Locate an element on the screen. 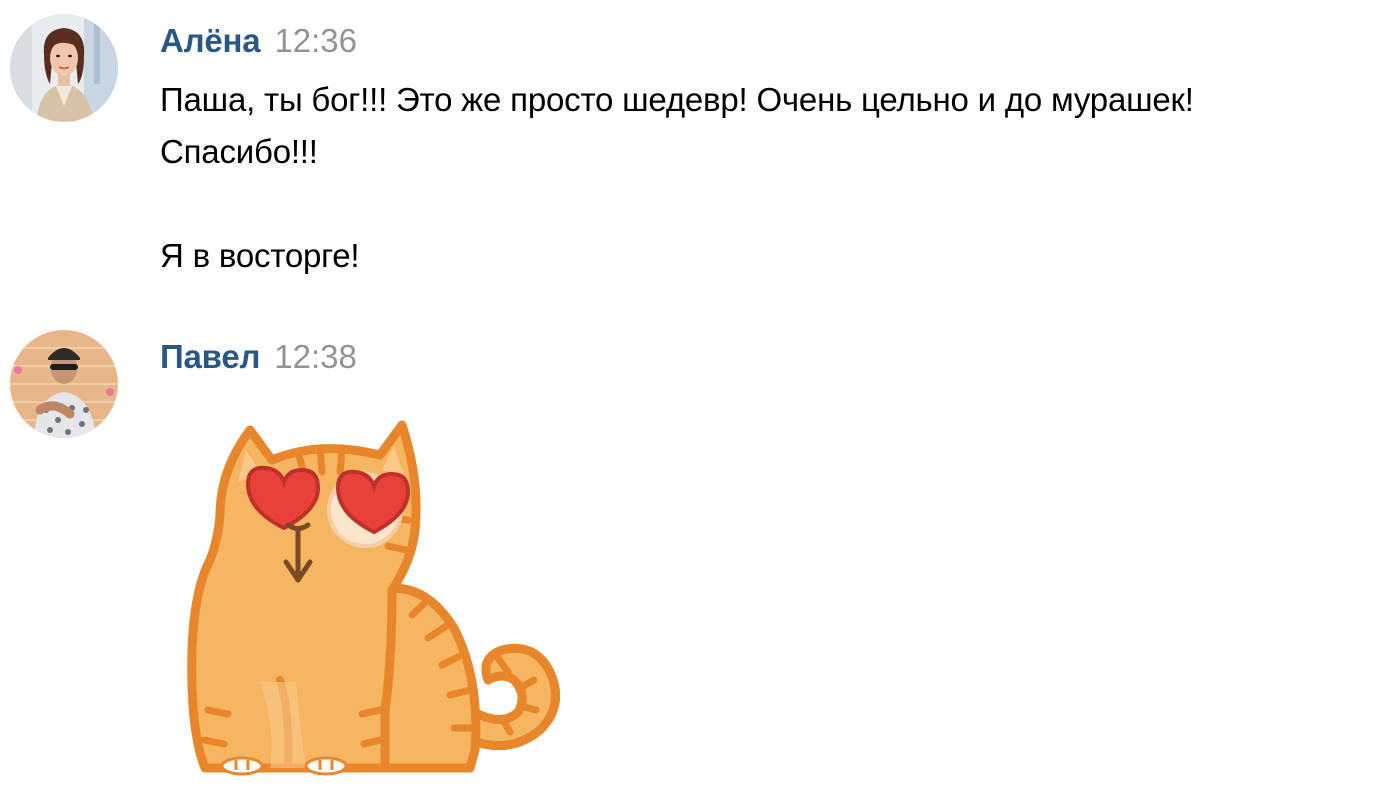 The width and height of the screenshot is (1400, 787). avatar-pavel-image is located at coordinates (64, 384).